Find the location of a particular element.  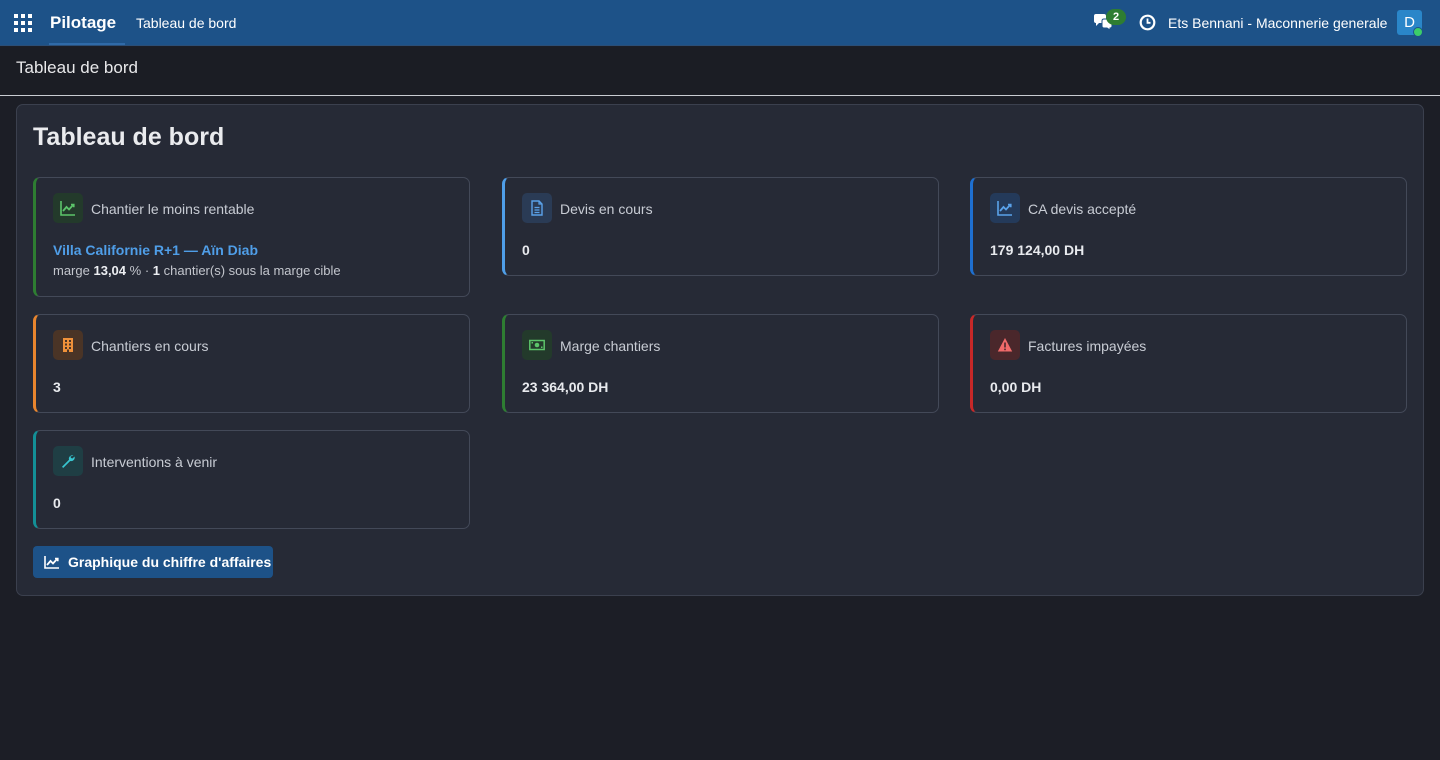

money-icon is located at coordinates (537, 345).